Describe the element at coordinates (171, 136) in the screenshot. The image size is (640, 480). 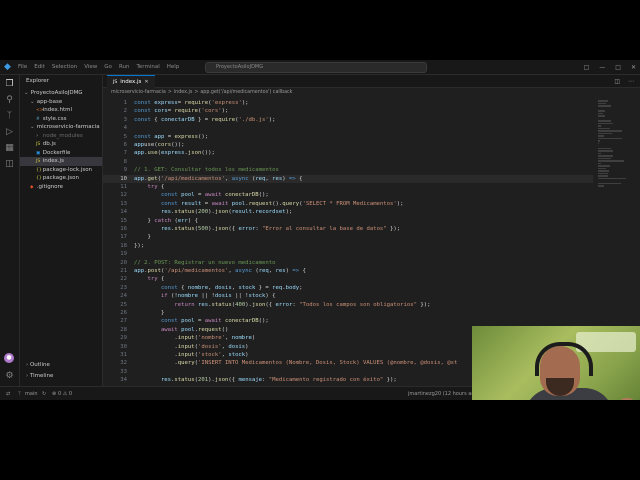
I see `code-text: const app = express();` at that location.